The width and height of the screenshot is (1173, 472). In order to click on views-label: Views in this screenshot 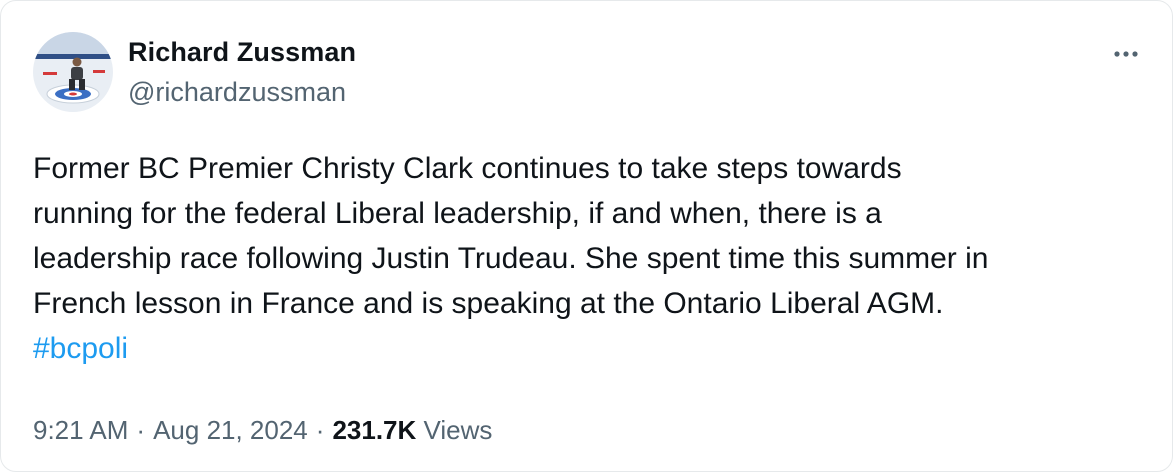, I will do `click(458, 430)`.